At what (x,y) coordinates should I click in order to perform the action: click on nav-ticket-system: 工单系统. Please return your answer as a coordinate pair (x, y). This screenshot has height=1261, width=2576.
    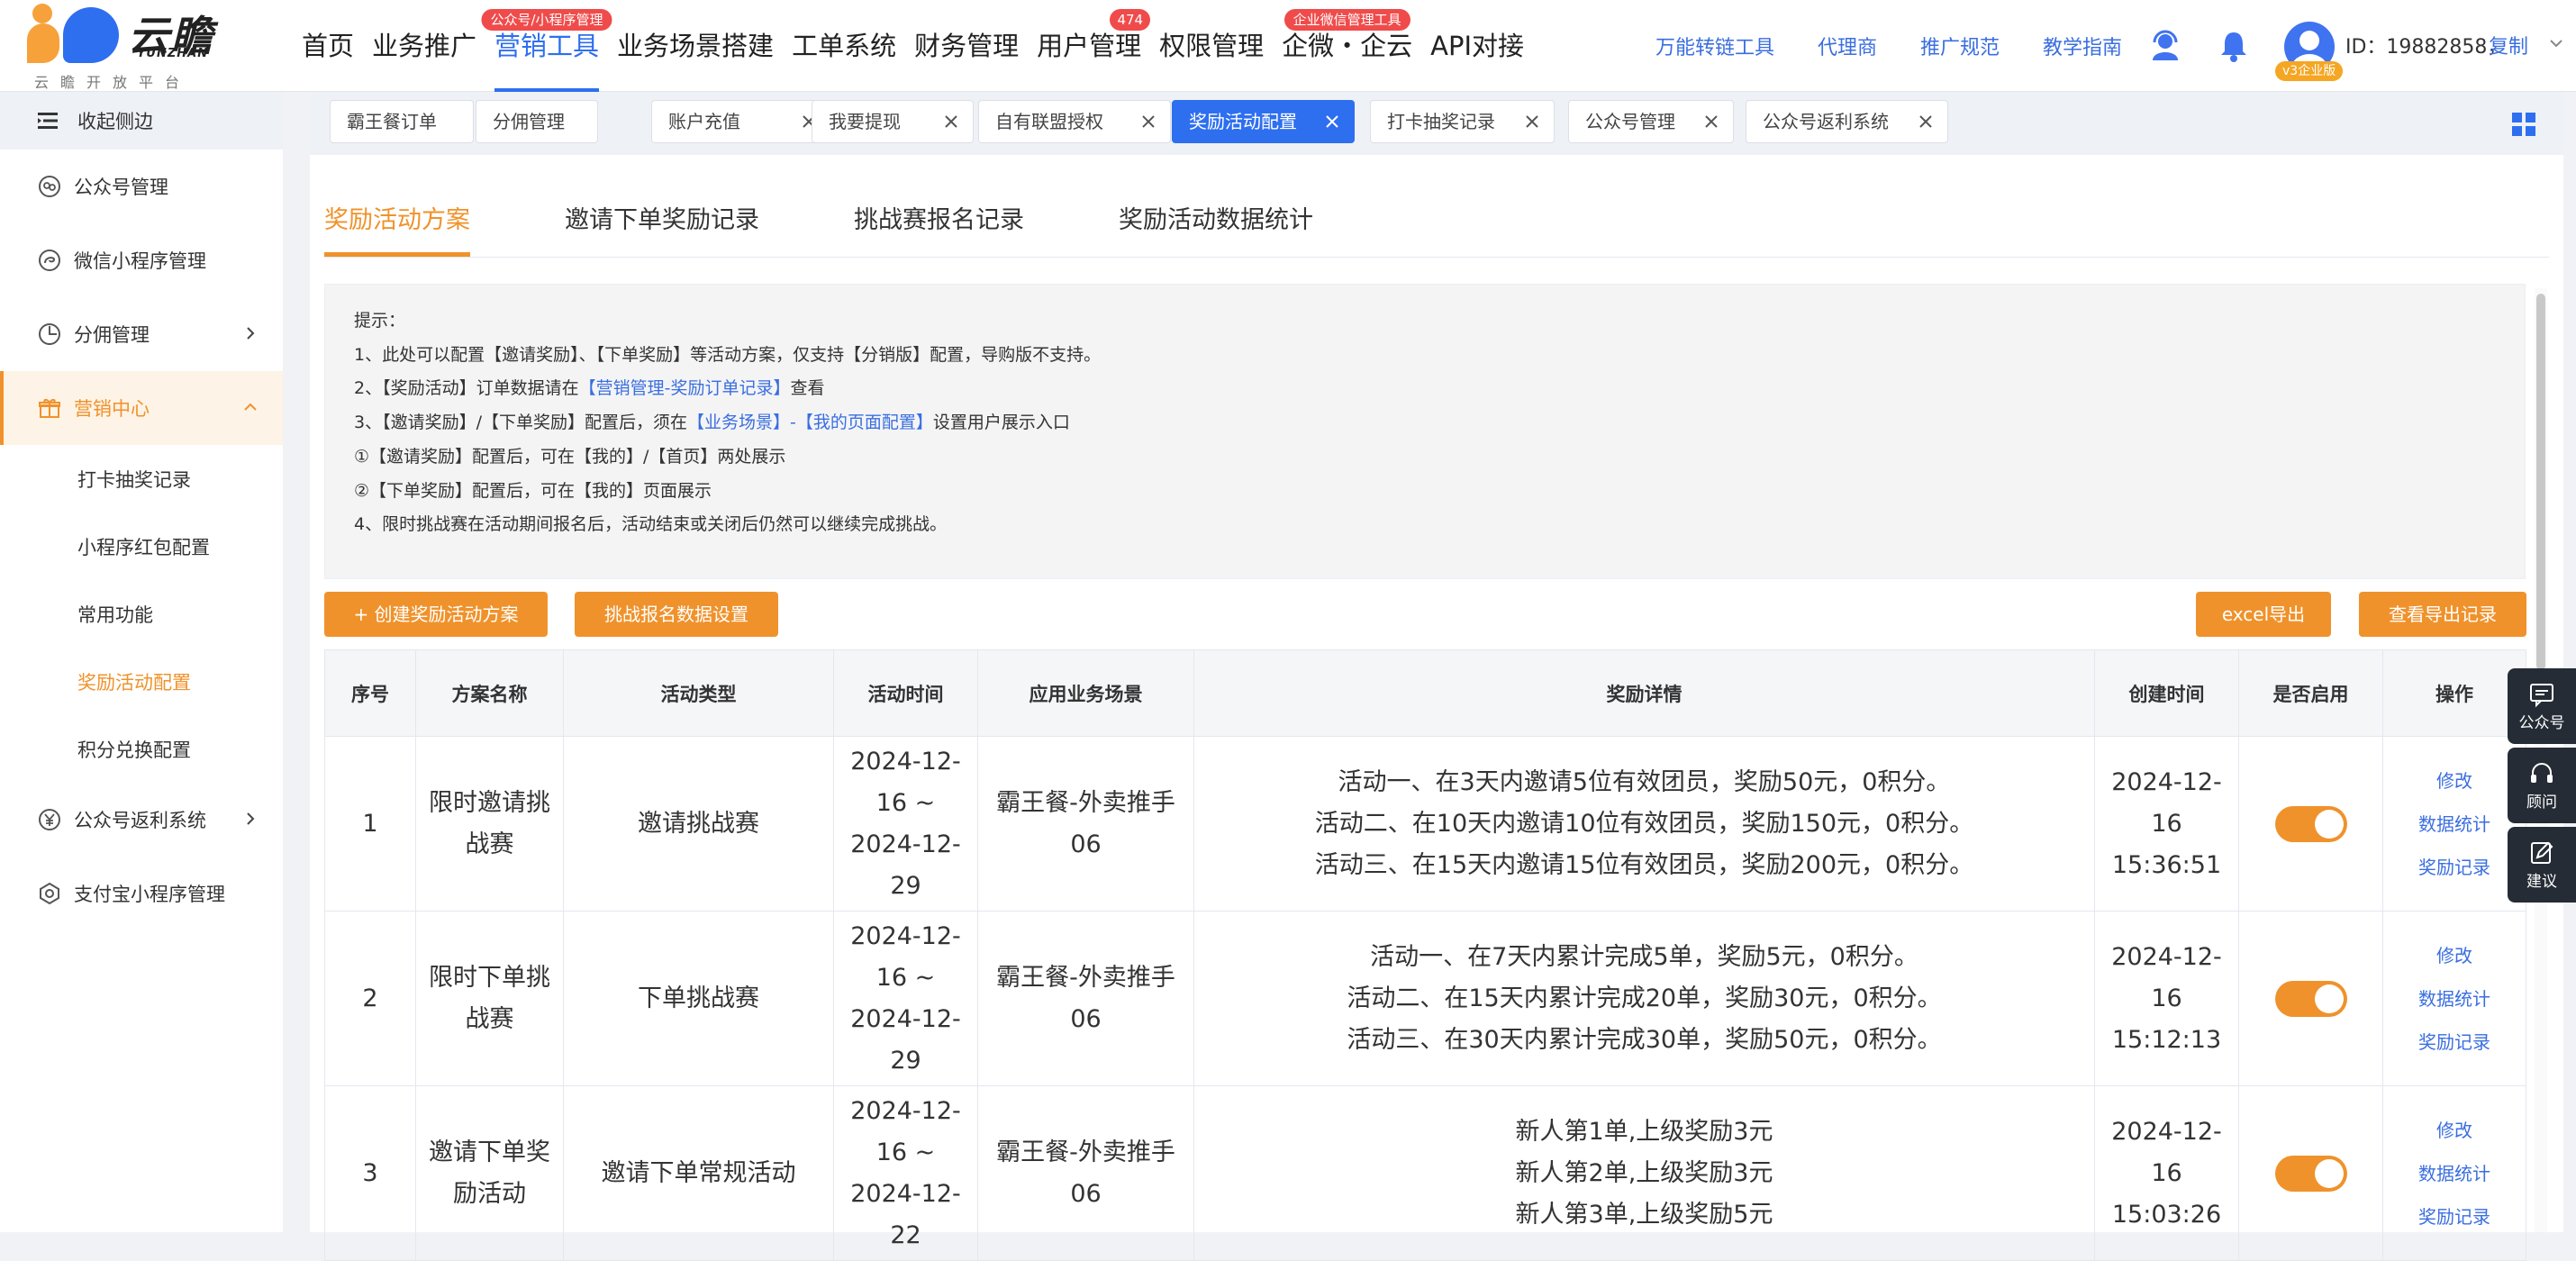
    Looking at the image, I should click on (844, 46).